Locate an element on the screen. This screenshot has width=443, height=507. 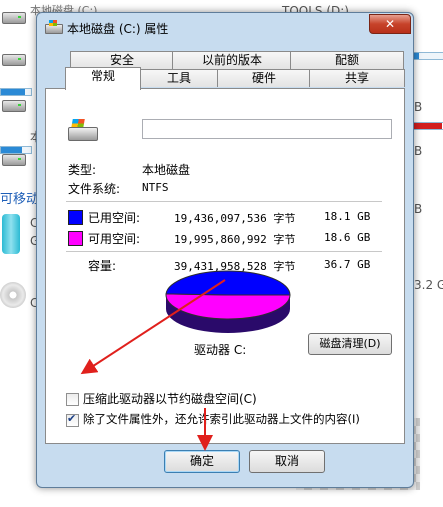
arrow-to-compress is located at coordinates (153, 327).